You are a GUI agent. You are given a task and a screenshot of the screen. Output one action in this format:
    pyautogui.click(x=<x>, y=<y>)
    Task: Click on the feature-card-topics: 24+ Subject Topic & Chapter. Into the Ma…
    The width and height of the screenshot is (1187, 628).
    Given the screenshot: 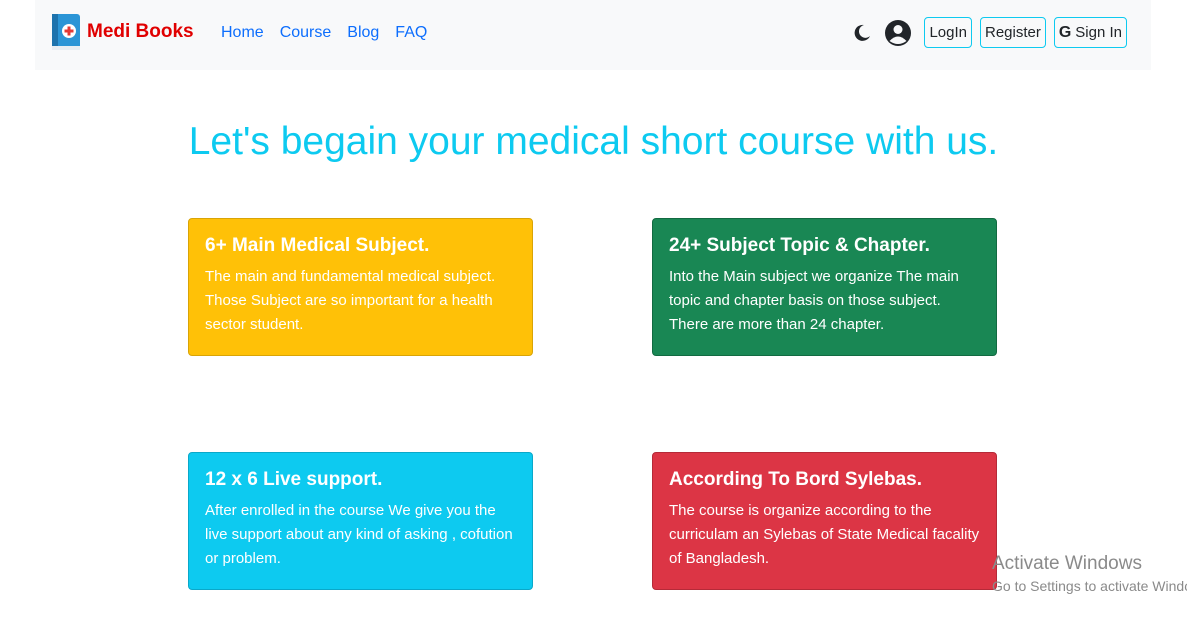 What is the action you would take?
    pyautogui.click(x=824, y=287)
    